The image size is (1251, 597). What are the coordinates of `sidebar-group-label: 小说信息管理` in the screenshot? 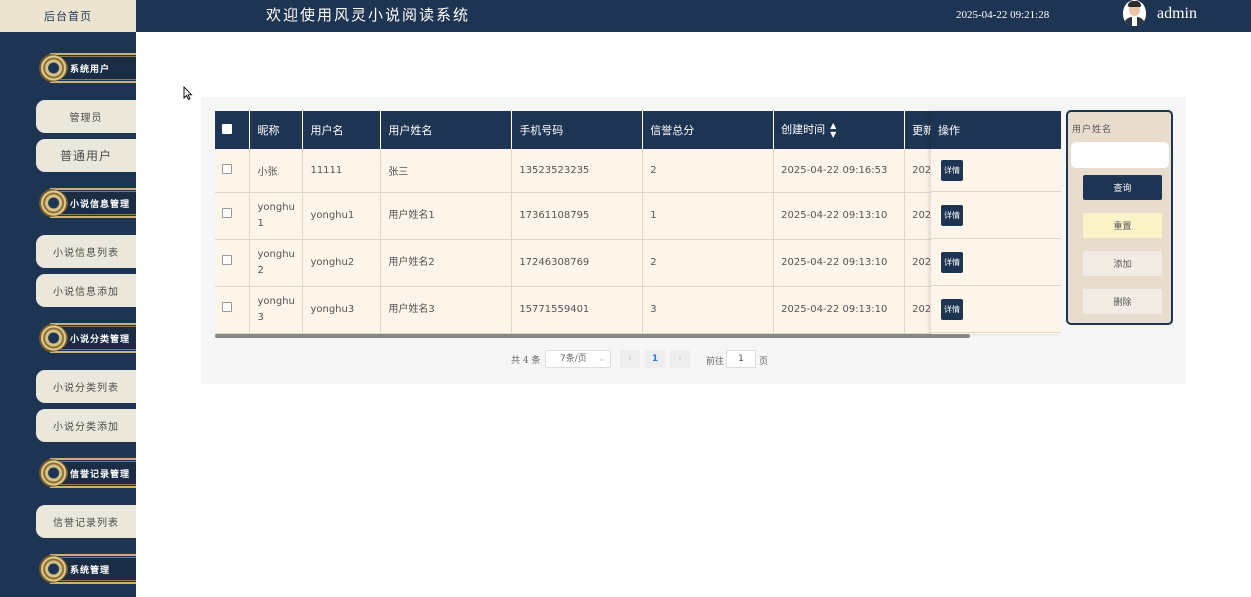 It's located at (100, 204).